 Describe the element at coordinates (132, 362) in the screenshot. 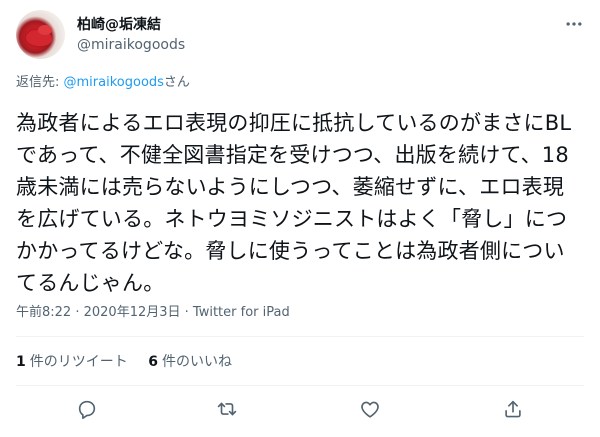

I see `tweet-stats: 1 件のリツイート 6 件のいいね` at that location.